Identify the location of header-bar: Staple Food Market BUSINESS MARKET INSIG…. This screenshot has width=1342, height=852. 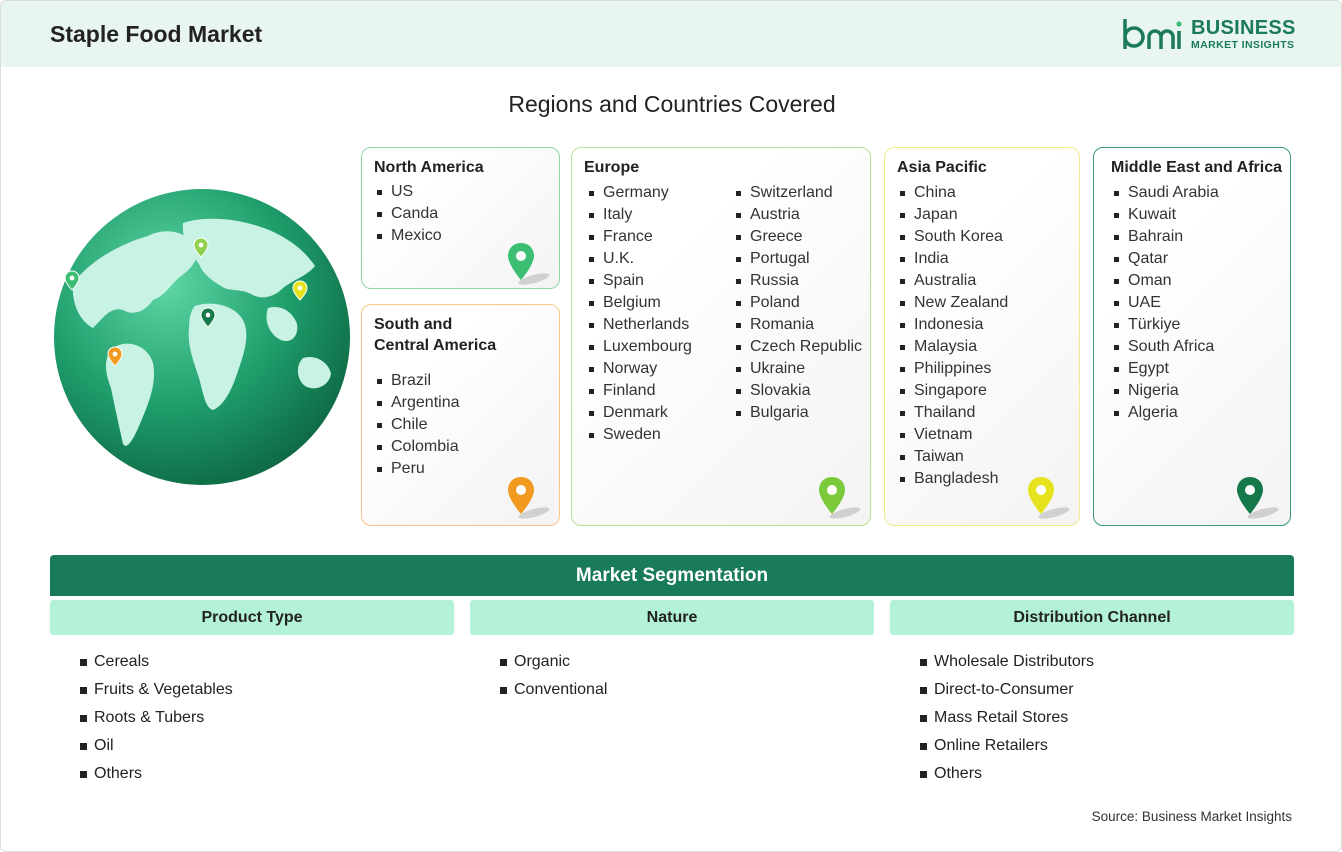
(671, 34).